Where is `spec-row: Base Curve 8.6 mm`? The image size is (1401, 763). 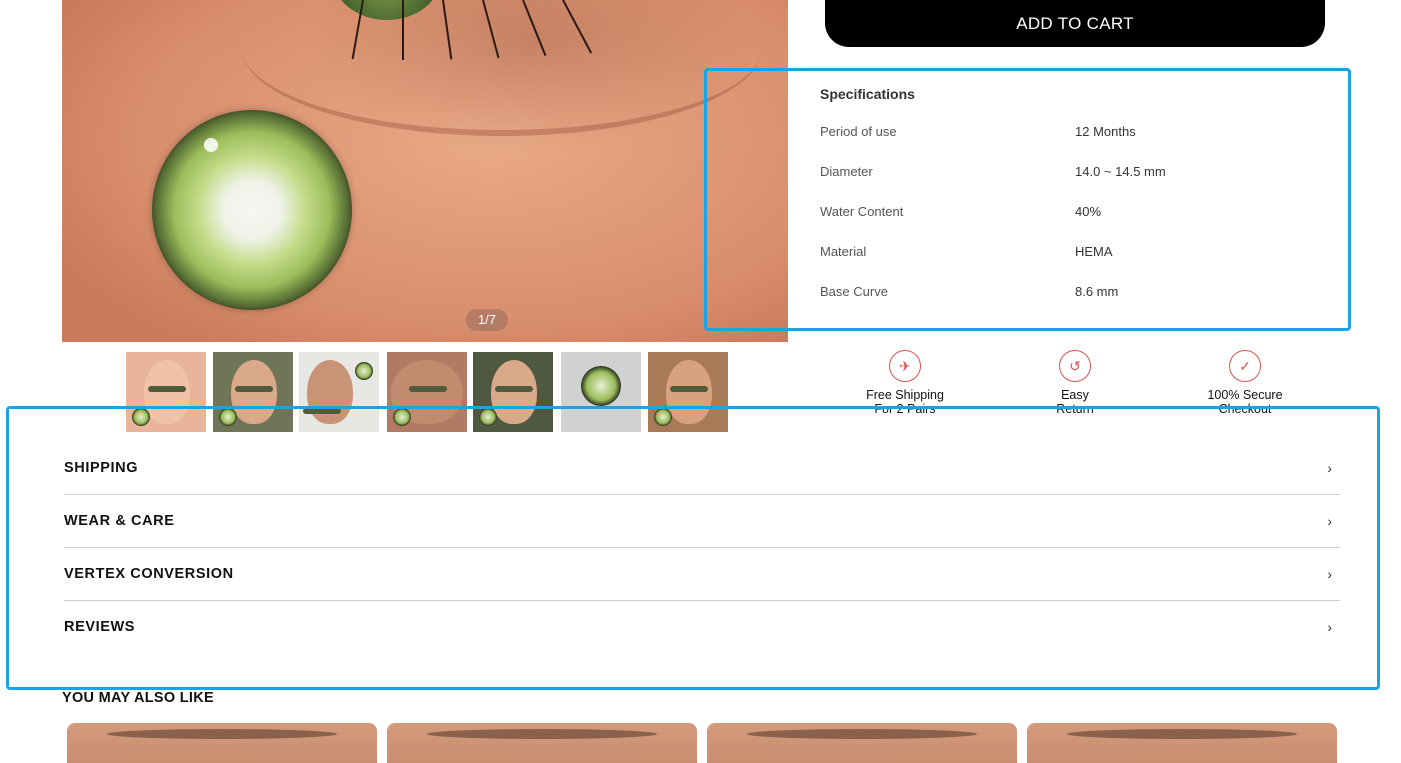
spec-row: Base Curve 8.6 mm is located at coordinates (1070, 294).